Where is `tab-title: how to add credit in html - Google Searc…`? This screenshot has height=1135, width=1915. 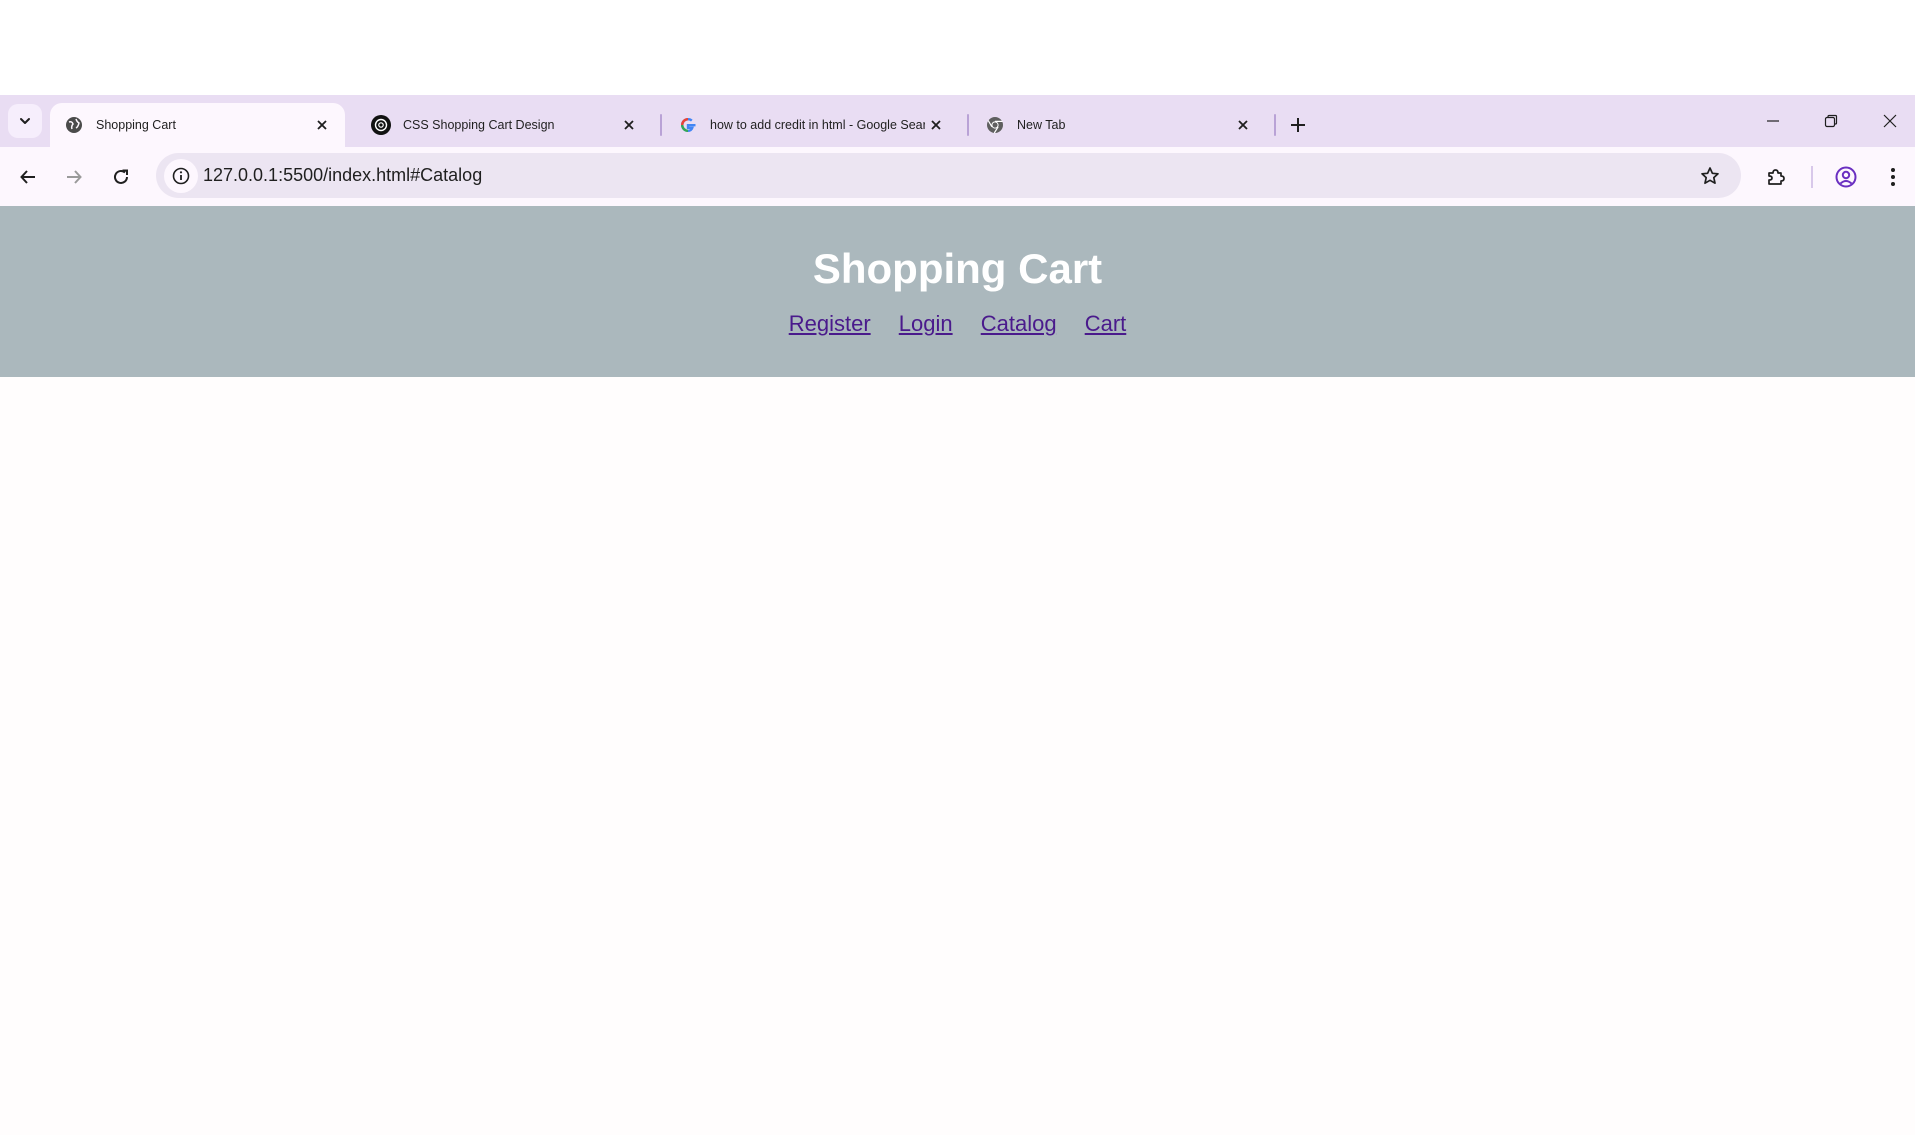 tab-title: how to add credit in html - Google Searc… is located at coordinates (817, 125).